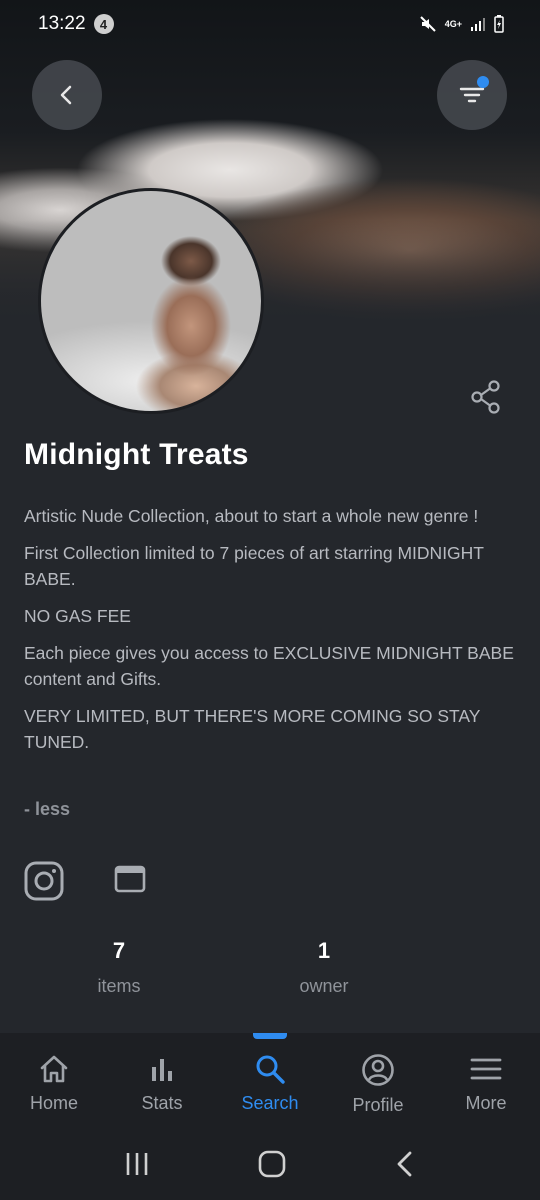  I want to click on nav-more-label: More, so click(486, 1103).